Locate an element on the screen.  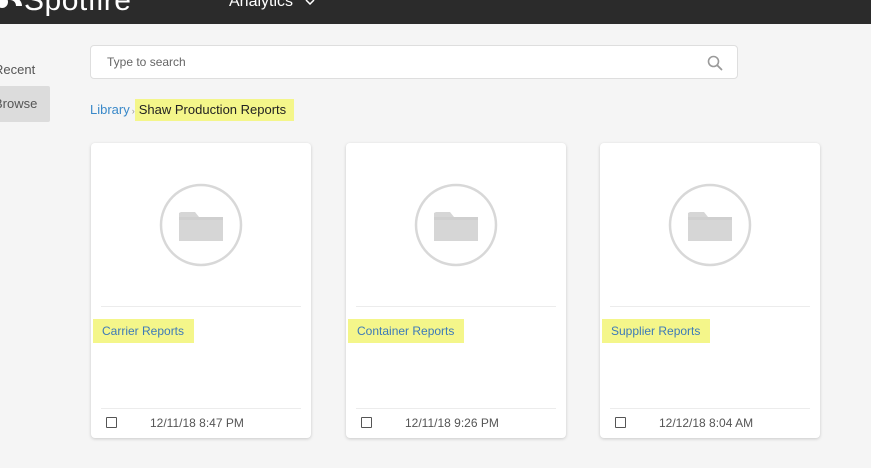
folder-title: Carrier Reports is located at coordinates (144, 331).